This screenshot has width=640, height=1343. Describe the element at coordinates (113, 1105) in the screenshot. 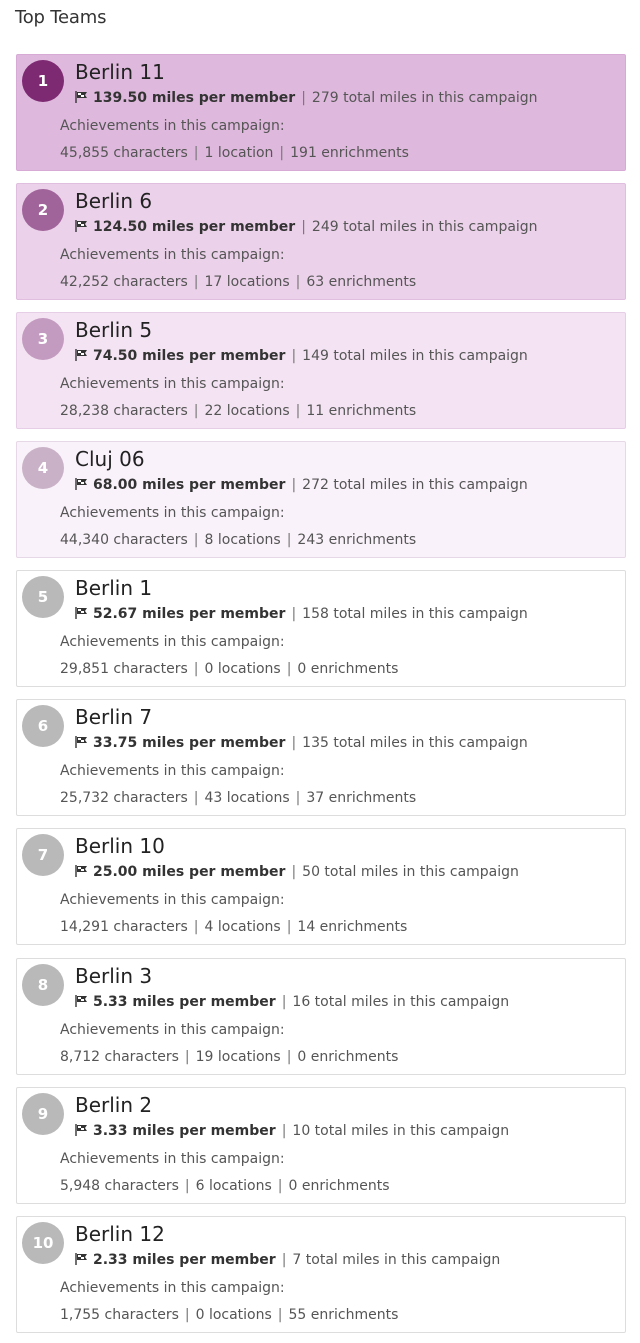

I see `team-name: Berlin 2` at that location.